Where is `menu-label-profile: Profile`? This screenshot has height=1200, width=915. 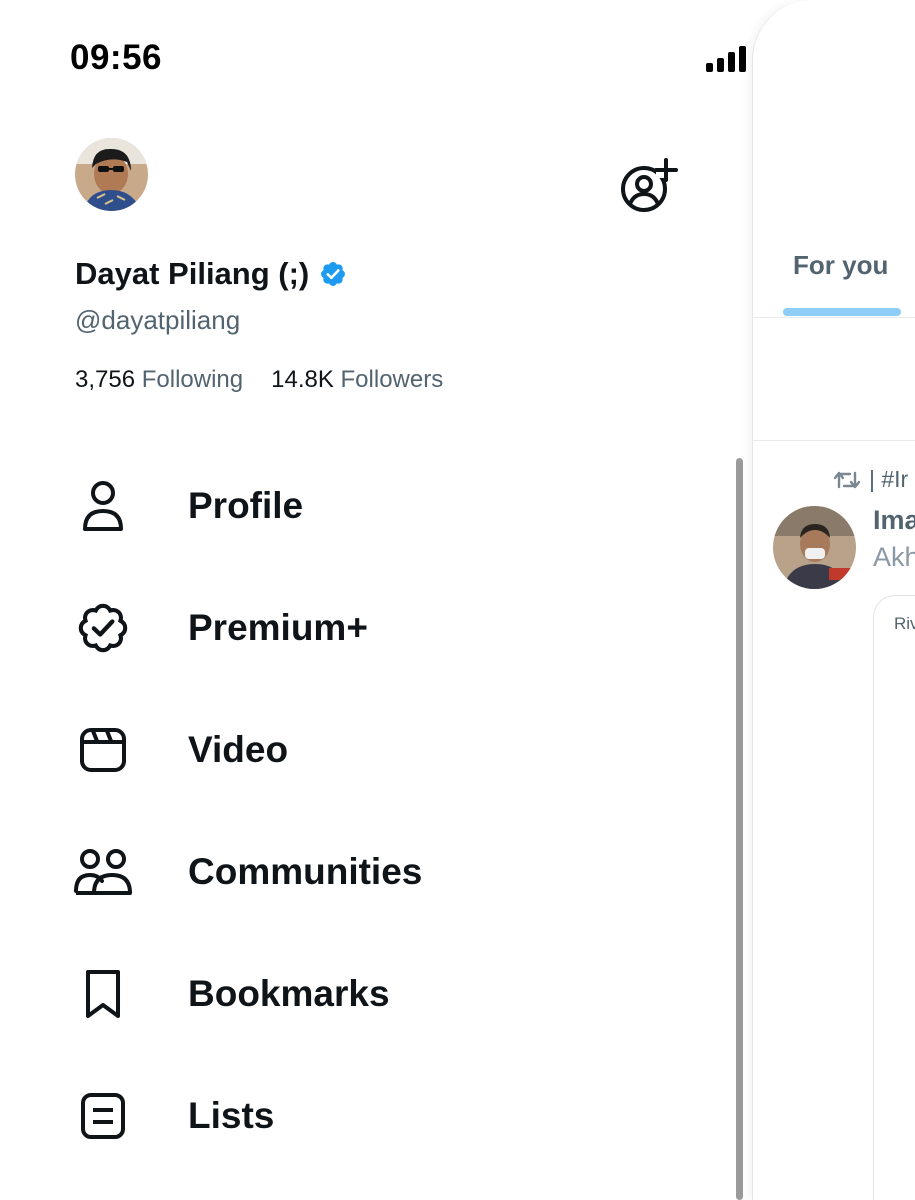
menu-label-profile: Profile is located at coordinates (246, 505).